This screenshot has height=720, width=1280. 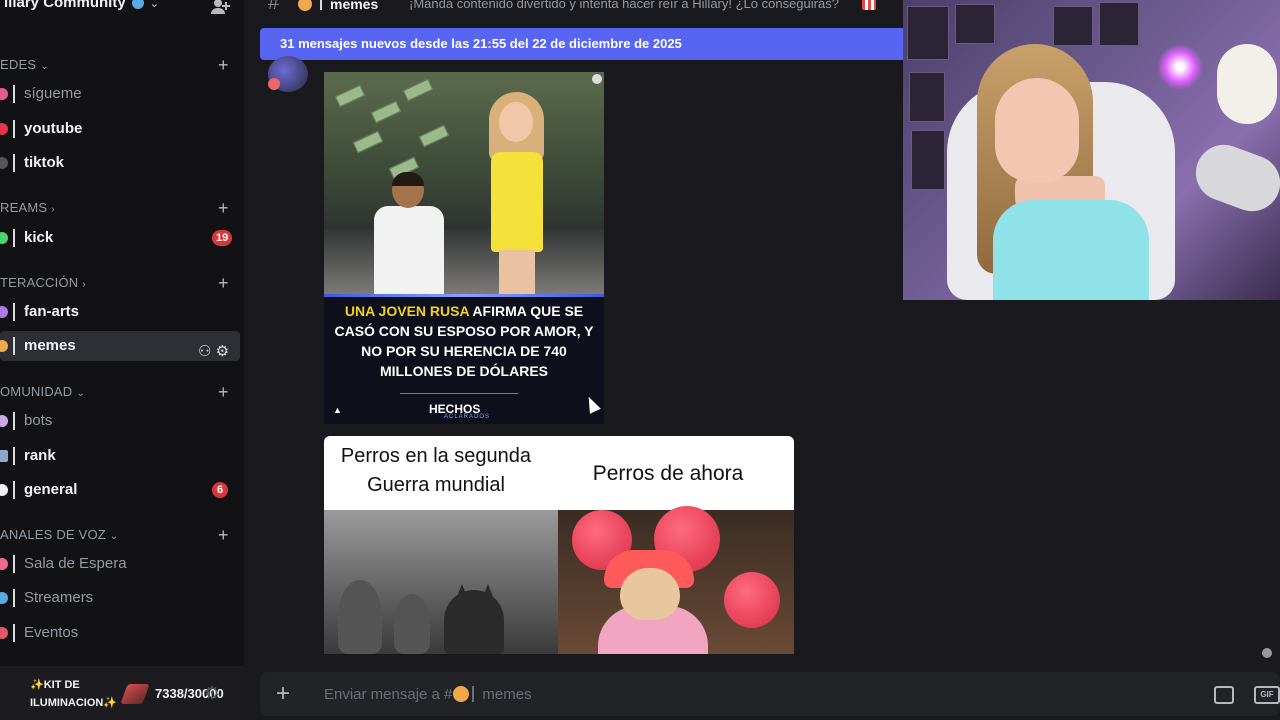 I want to click on channel-title: memes, so click(x=354, y=6).